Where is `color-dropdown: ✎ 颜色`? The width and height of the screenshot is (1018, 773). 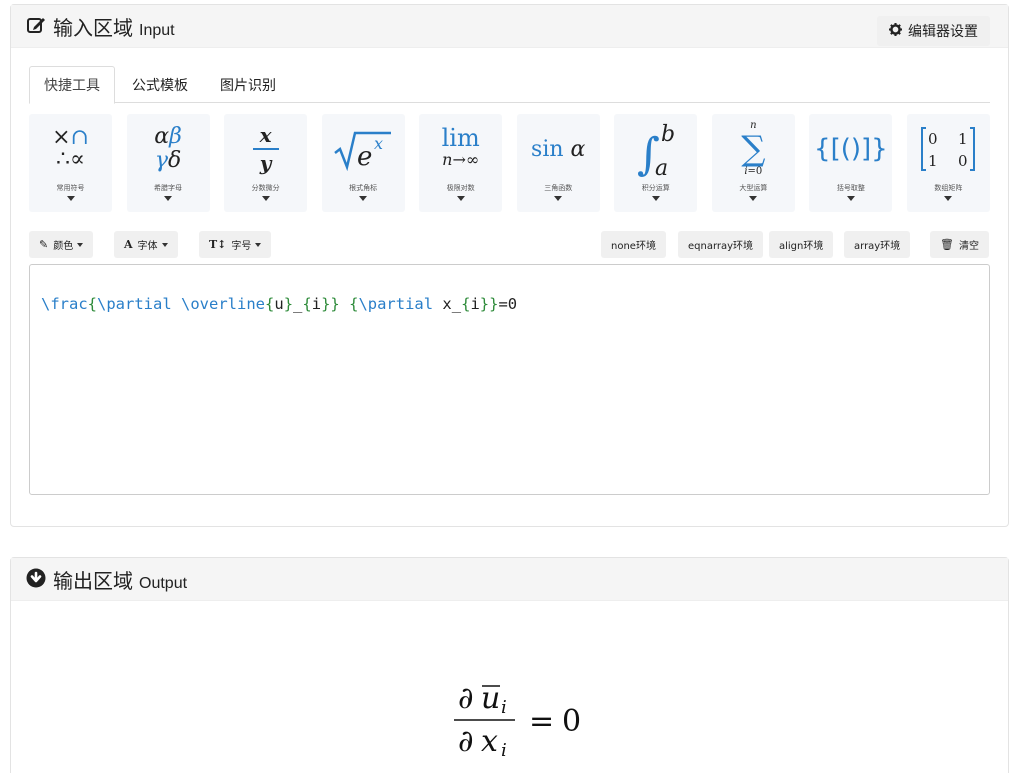 color-dropdown: ✎ 颜色 is located at coordinates (61, 244).